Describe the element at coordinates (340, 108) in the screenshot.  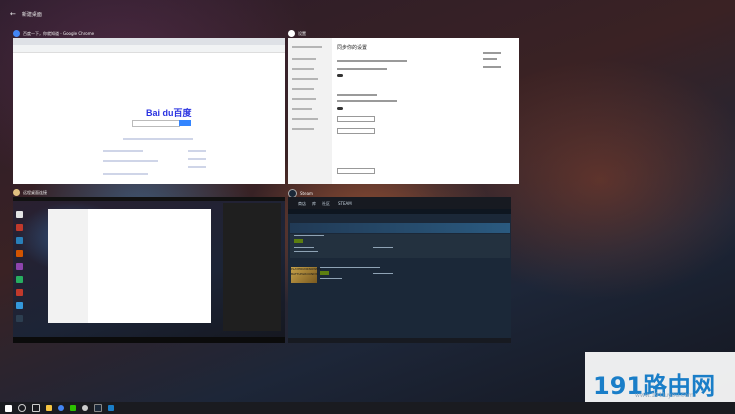
I see `toggle` at that location.